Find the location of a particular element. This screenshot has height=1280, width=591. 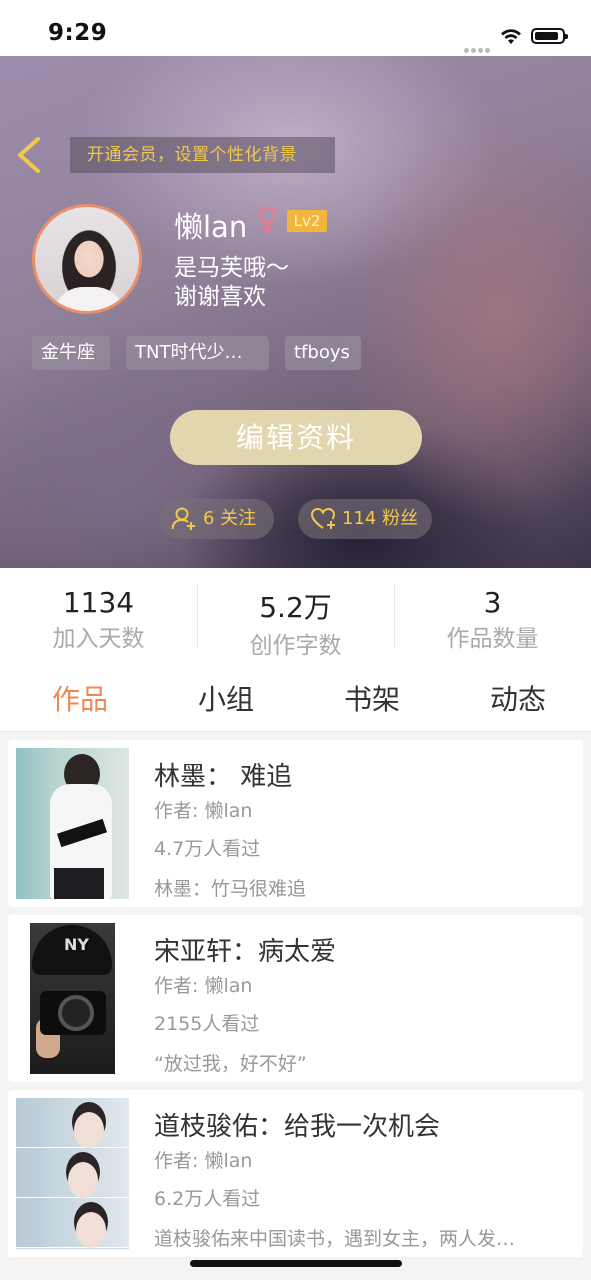

battery-icon is located at coordinates (549, 36).